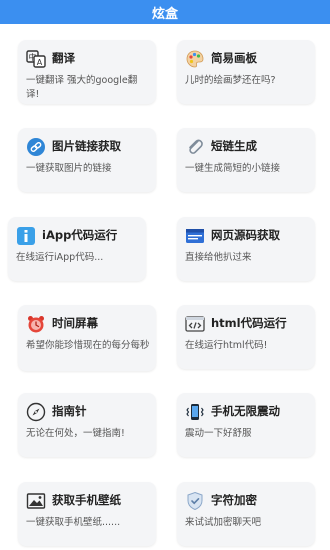  What do you see at coordinates (226, 345) in the screenshot?
I see `card-desc: 在线运行html代码!` at bounding box center [226, 345].